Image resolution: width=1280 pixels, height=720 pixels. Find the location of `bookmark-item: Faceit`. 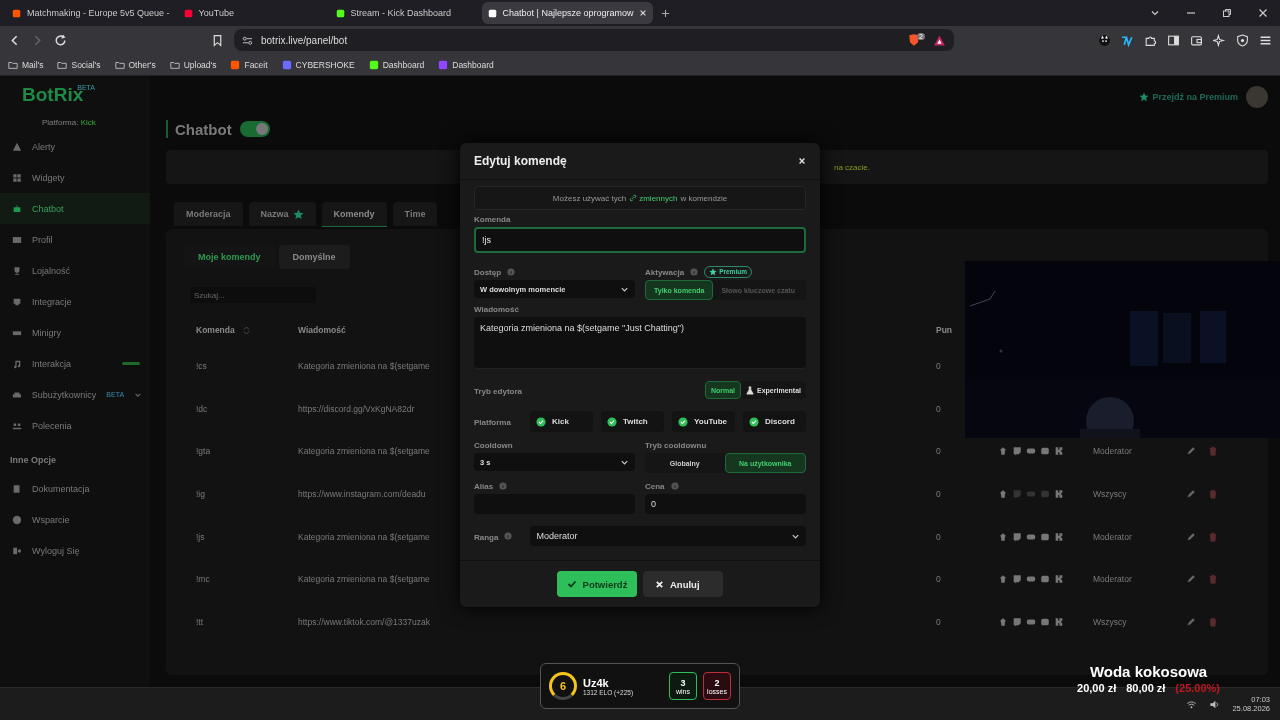

bookmark-item: Faceit is located at coordinates (249, 64).